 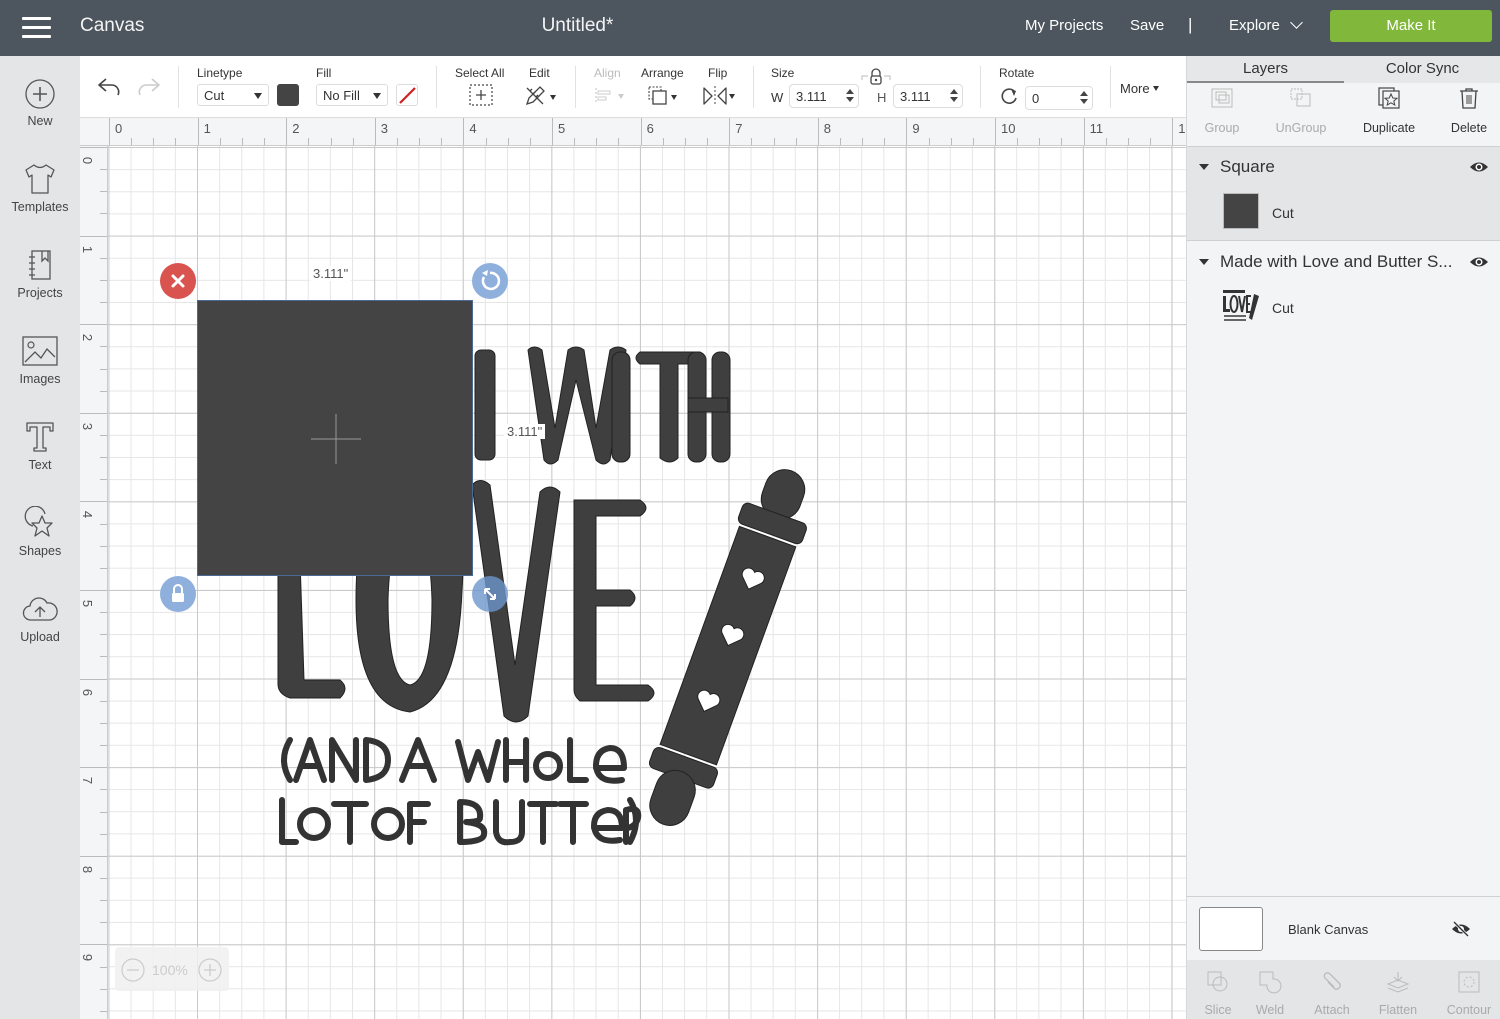 What do you see at coordinates (490, 281) in the screenshot?
I see `rotate-handle` at bounding box center [490, 281].